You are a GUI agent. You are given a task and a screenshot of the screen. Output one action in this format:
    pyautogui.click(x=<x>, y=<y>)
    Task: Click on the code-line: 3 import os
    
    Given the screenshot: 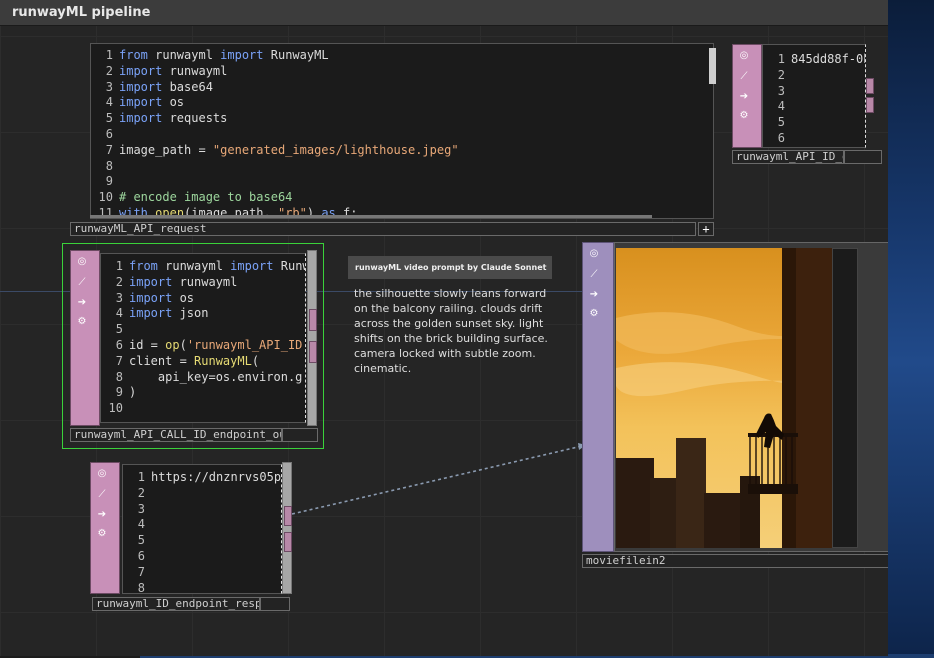 What is the action you would take?
    pyautogui.click(x=205, y=299)
    